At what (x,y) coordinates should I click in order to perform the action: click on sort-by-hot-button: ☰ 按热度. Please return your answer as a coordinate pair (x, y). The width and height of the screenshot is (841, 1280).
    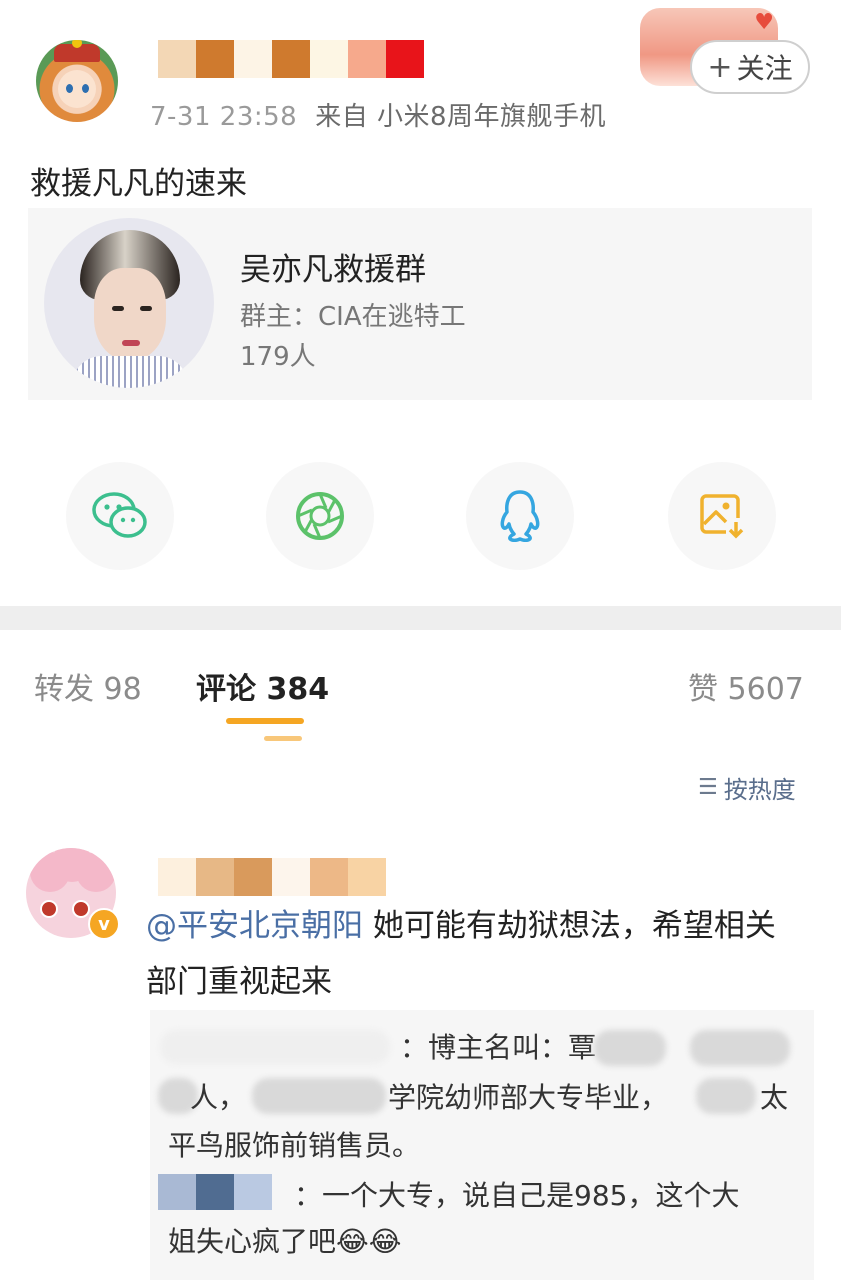
    Looking at the image, I should click on (747, 787).